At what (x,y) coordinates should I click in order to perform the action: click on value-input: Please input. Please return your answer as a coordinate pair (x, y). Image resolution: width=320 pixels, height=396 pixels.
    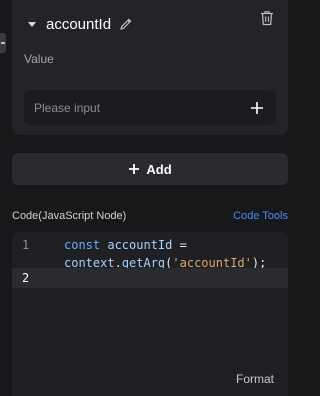
    Looking at the image, I should click on (150, 107).